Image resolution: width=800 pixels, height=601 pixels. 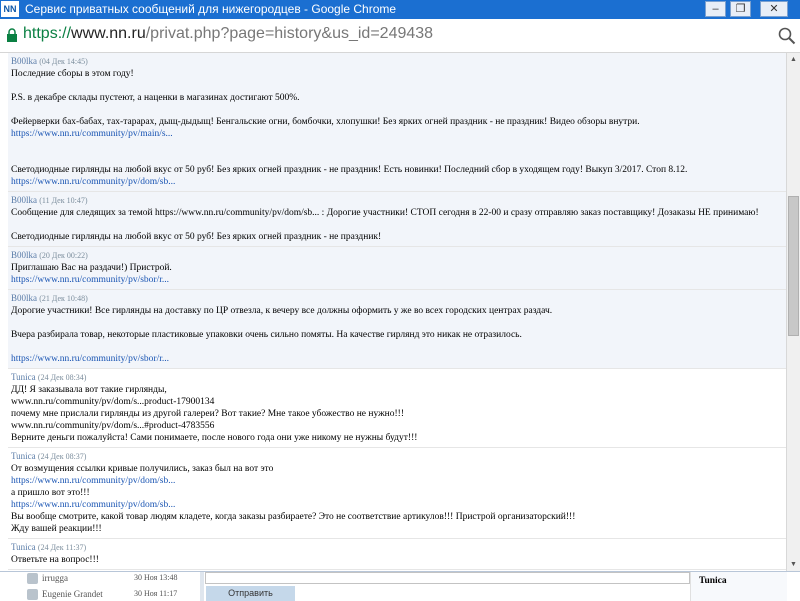 What do you see at coordinates (398, 377) in the screenshot?
I see `message-header: Tunica (24 Дек 08:34)` at bounding box center [398, 377].